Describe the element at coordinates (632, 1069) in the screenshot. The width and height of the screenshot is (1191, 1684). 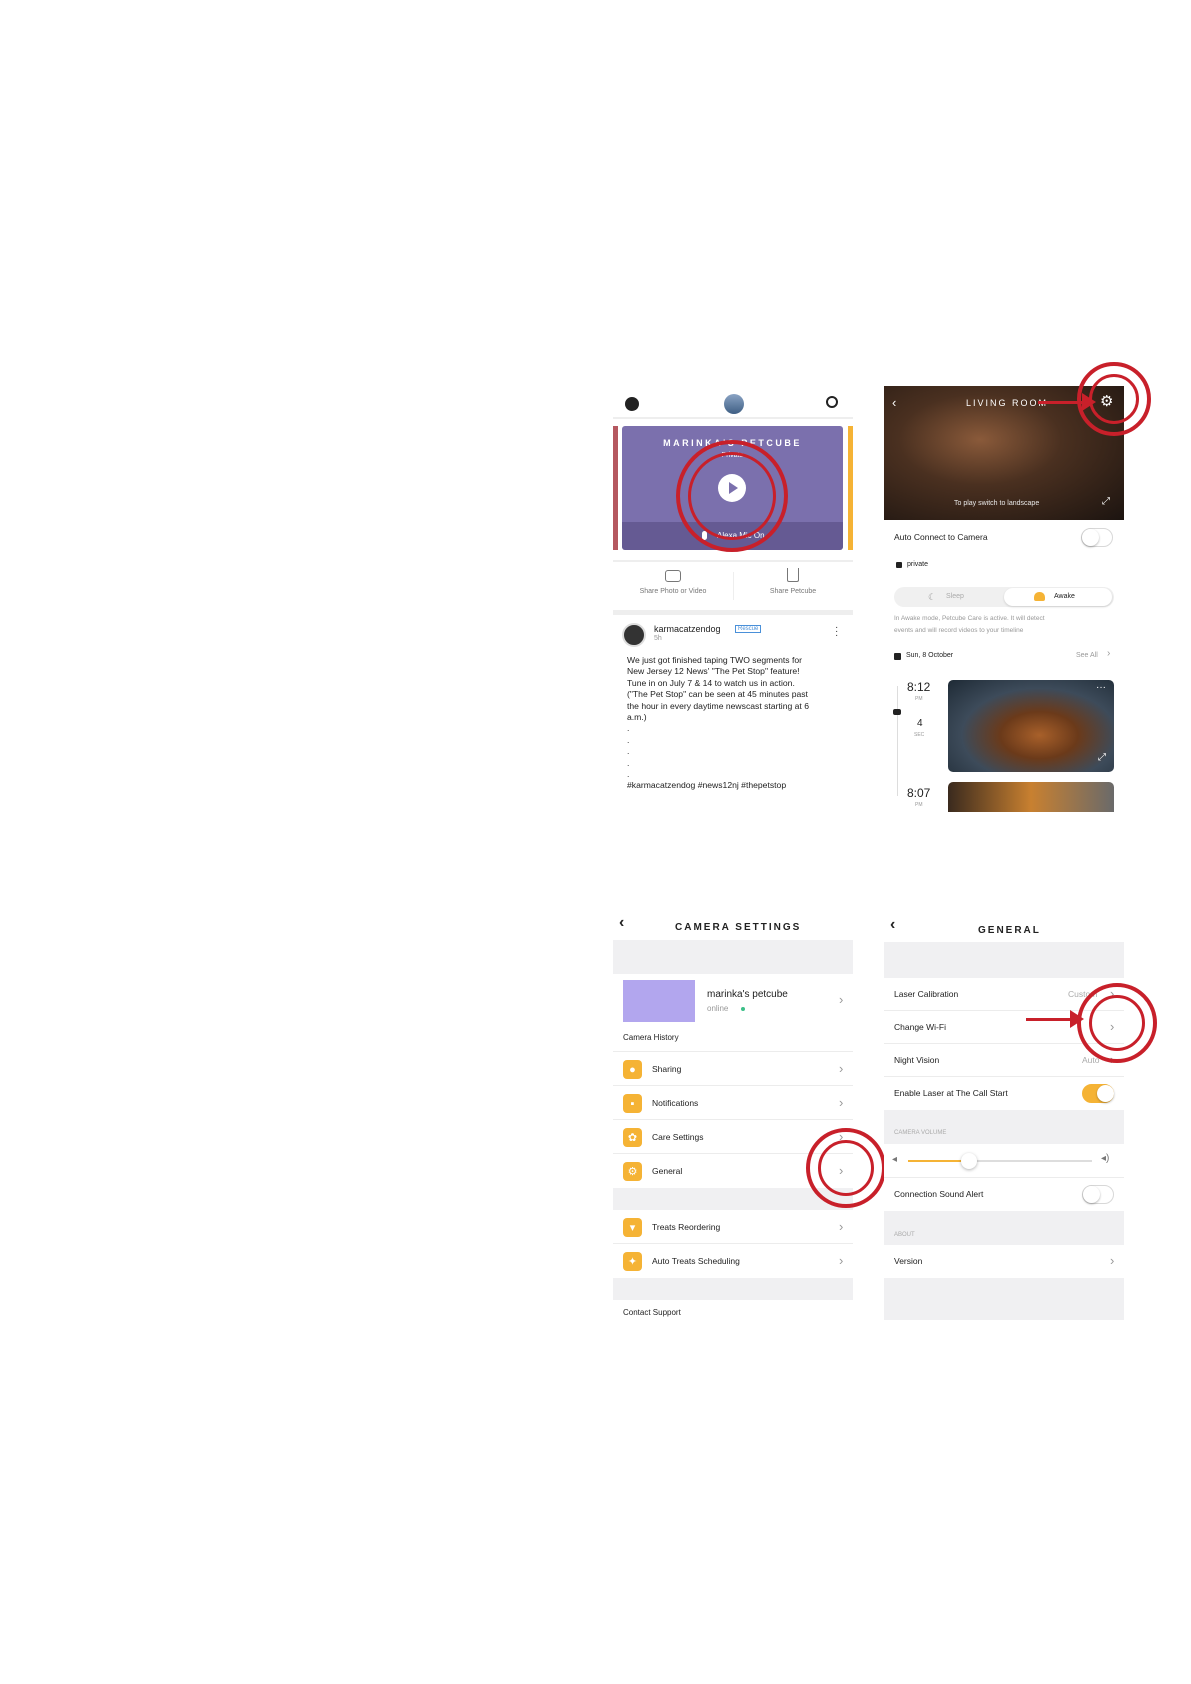
I see `sharing-icon: ●` at that location.